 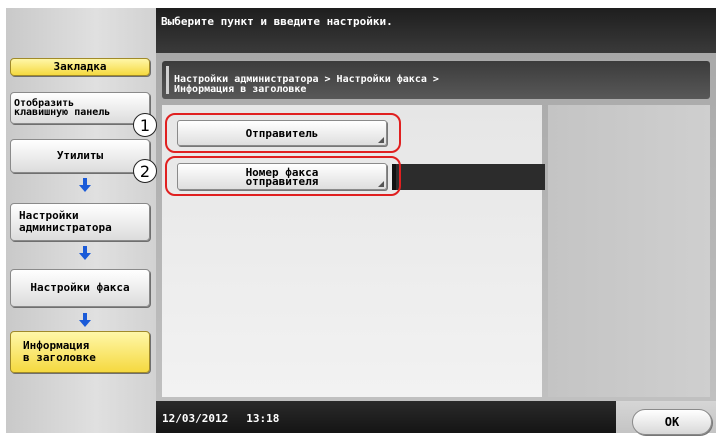 I want to click on callout-1: 1, so click(x=145, y=125).